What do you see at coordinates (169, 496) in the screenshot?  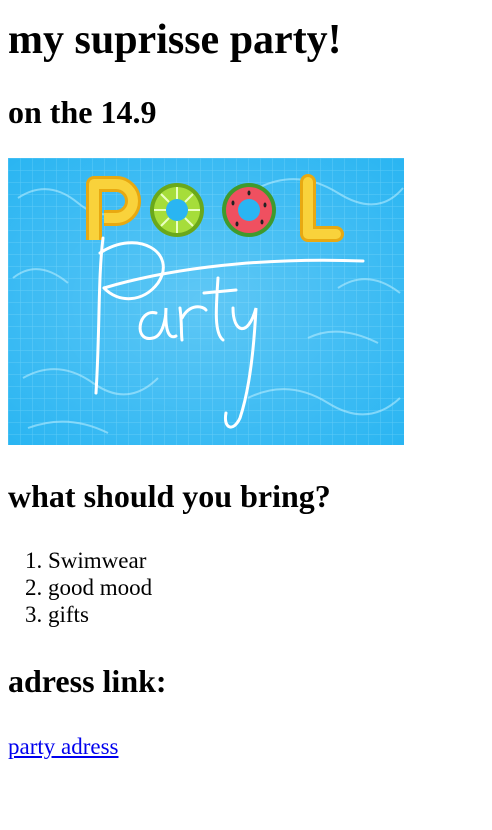 I see `bring-heading: what should you bring?` at bounding box center [169, 496].